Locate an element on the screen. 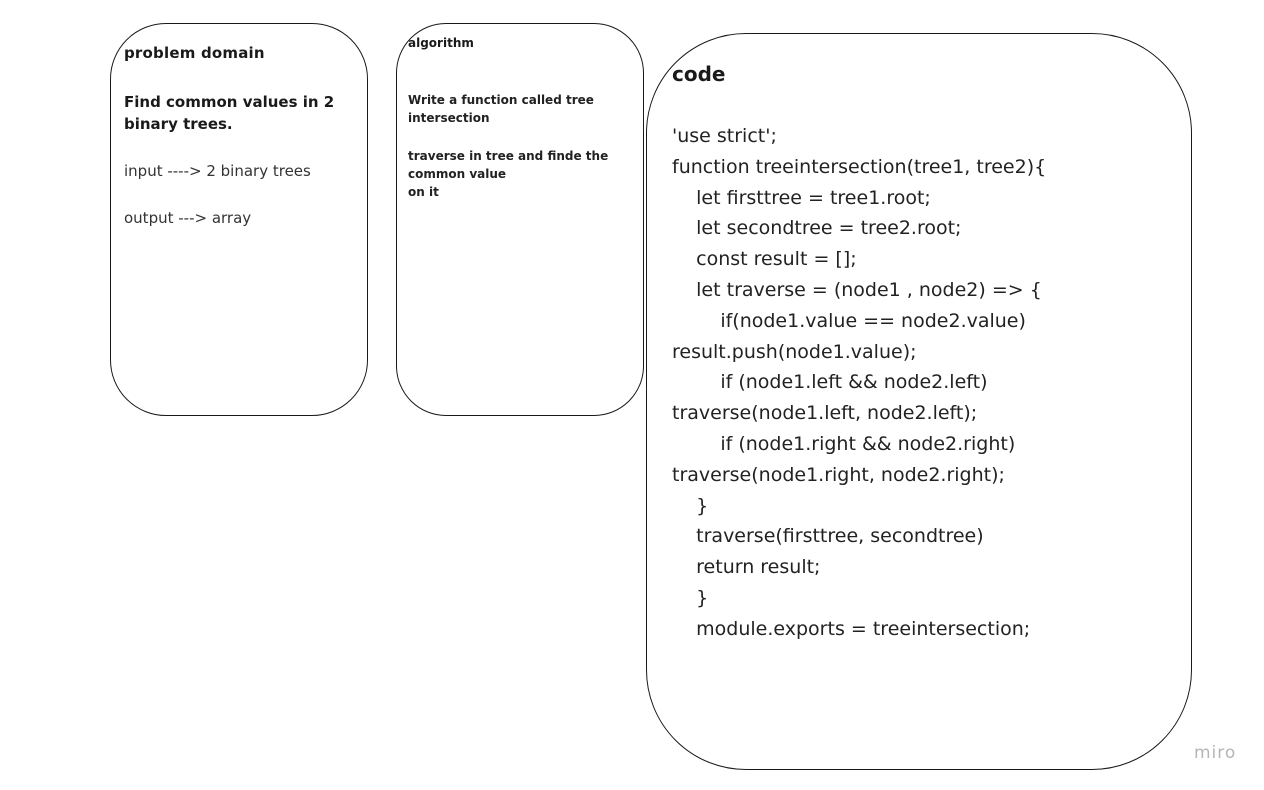 The width and height of the screenshot is (1264, 790). code-line: traverse(node1.right, node2.right); is located at coordinates (838, 474).